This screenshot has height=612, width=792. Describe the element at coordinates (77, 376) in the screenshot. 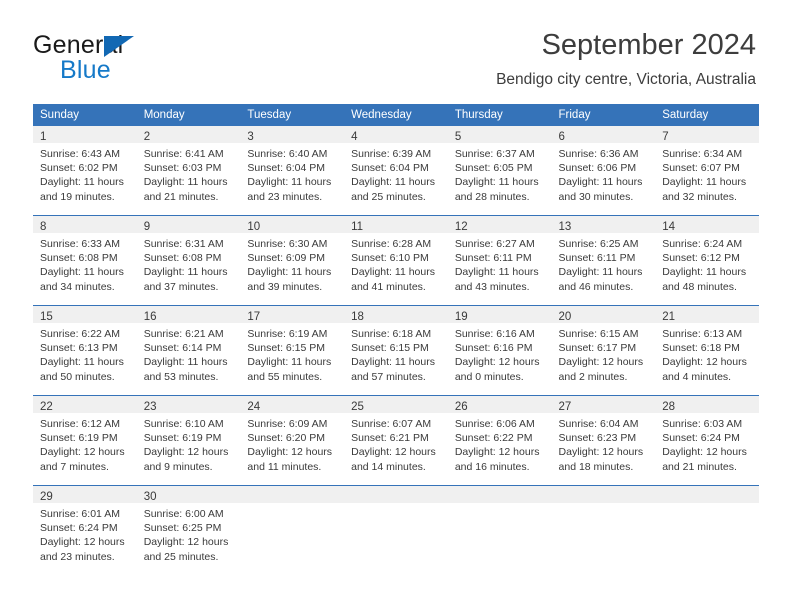

I see `daylight-text-line2: and 50 minutes.` at that location.